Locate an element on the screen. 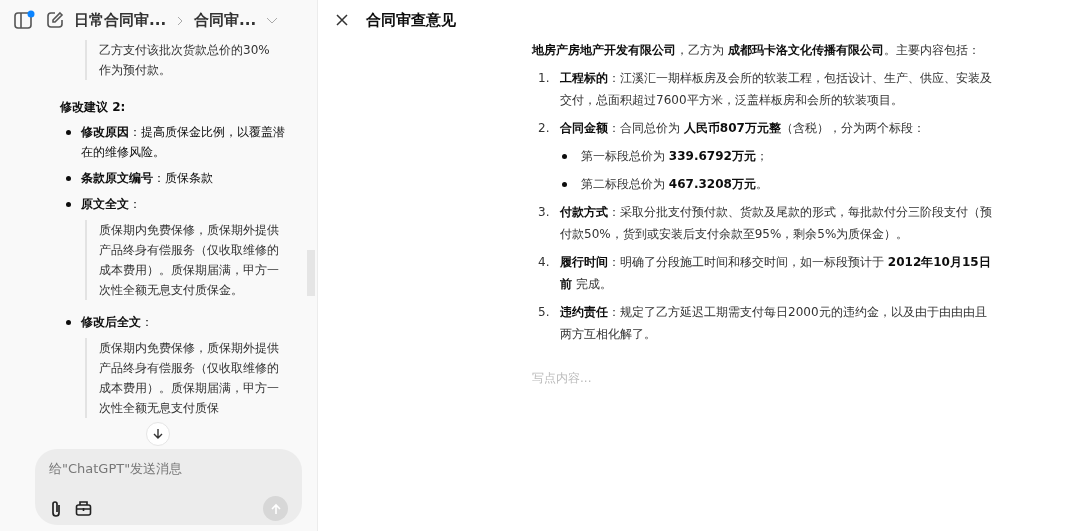 This screenshot has height=531, width=1080. suggestion-text: 修改原因：提高质保金比例，以覆盖潜在的维修风险。 is located at coordinates (183, 142).